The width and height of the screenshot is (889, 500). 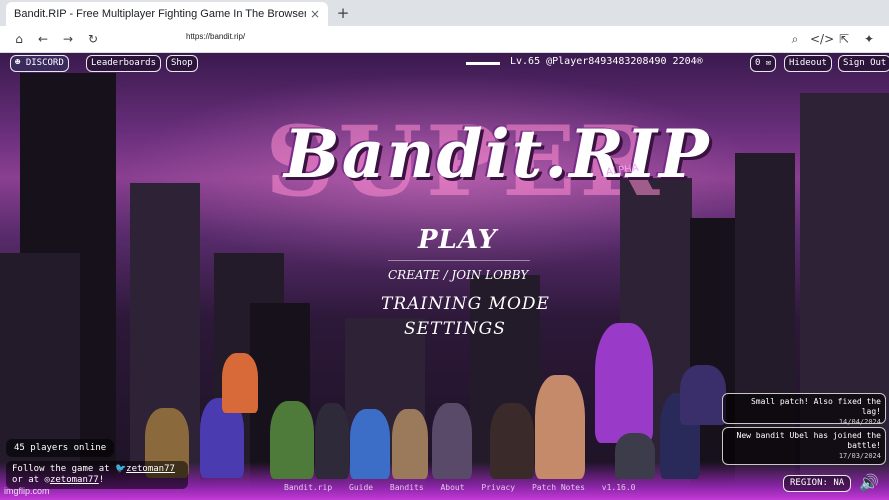 I want to click on discord-button: ☻ DISCORD, so click(x=39, y=63).